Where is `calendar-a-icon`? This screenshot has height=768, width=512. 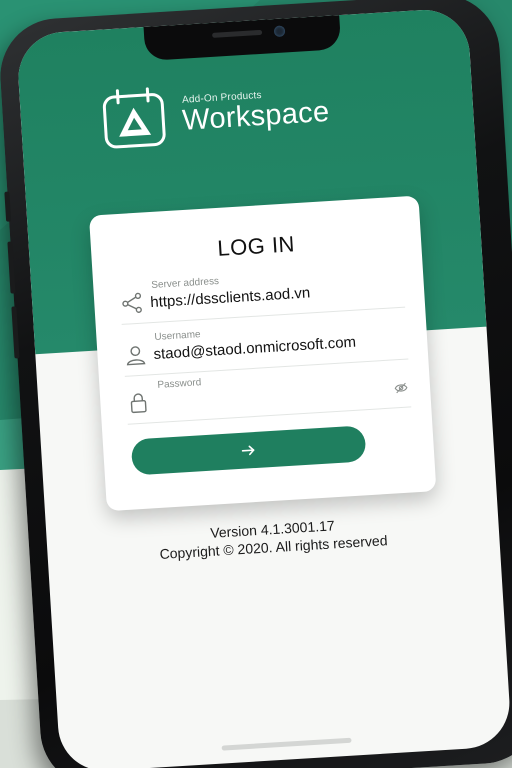
calendar-a-icon is located at coordinates (134, 118).